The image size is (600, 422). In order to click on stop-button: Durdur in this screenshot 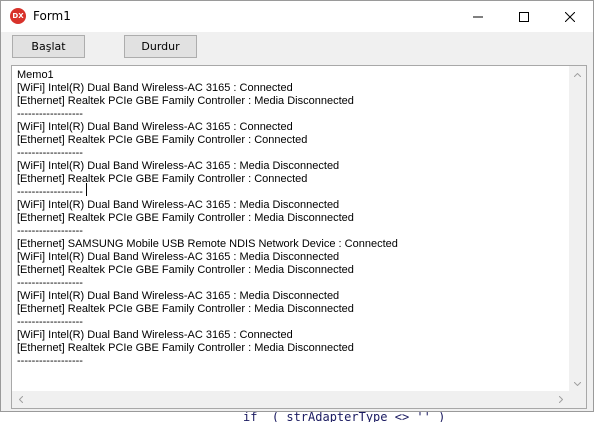, I will do `click(160, 46)`.